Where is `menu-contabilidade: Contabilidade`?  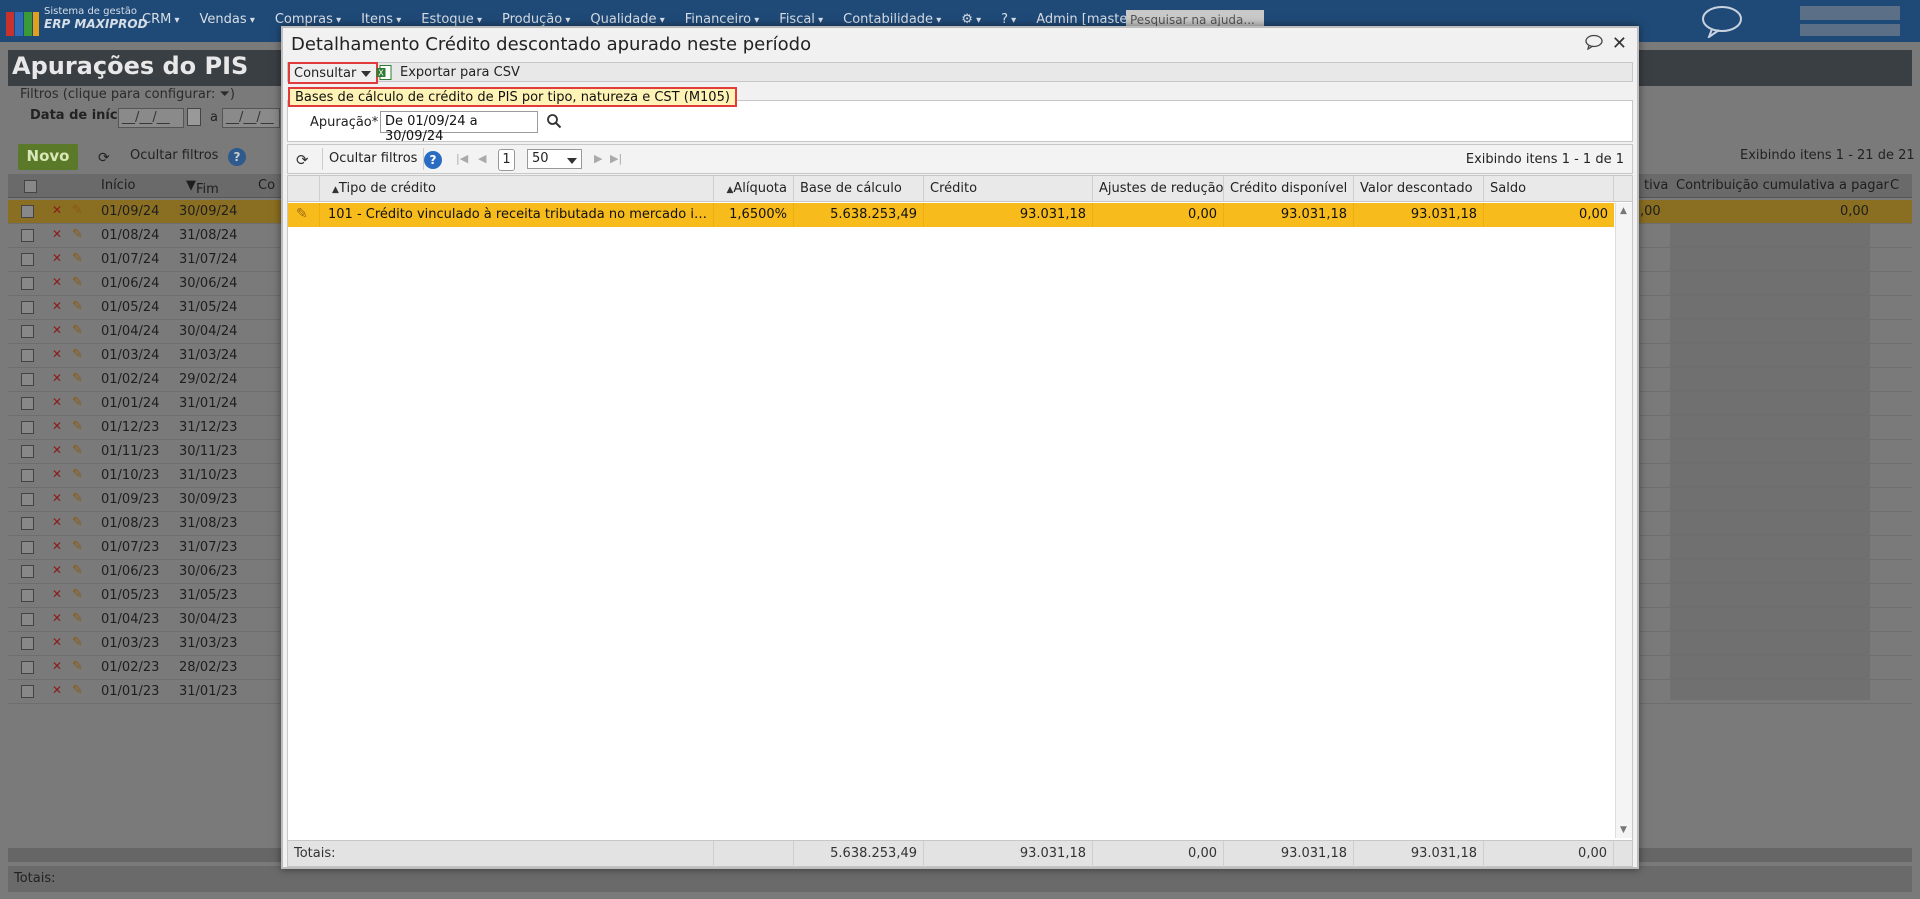
menu-contabilidade: Contabilidade is located at coordinates (892, 19).